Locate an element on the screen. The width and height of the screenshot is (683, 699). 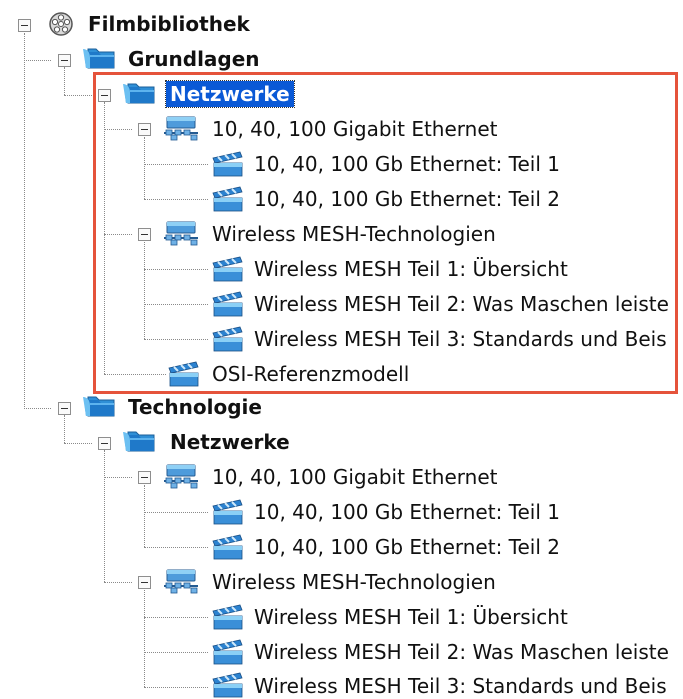
film-reel-icon is located at coordinates (61, 24).